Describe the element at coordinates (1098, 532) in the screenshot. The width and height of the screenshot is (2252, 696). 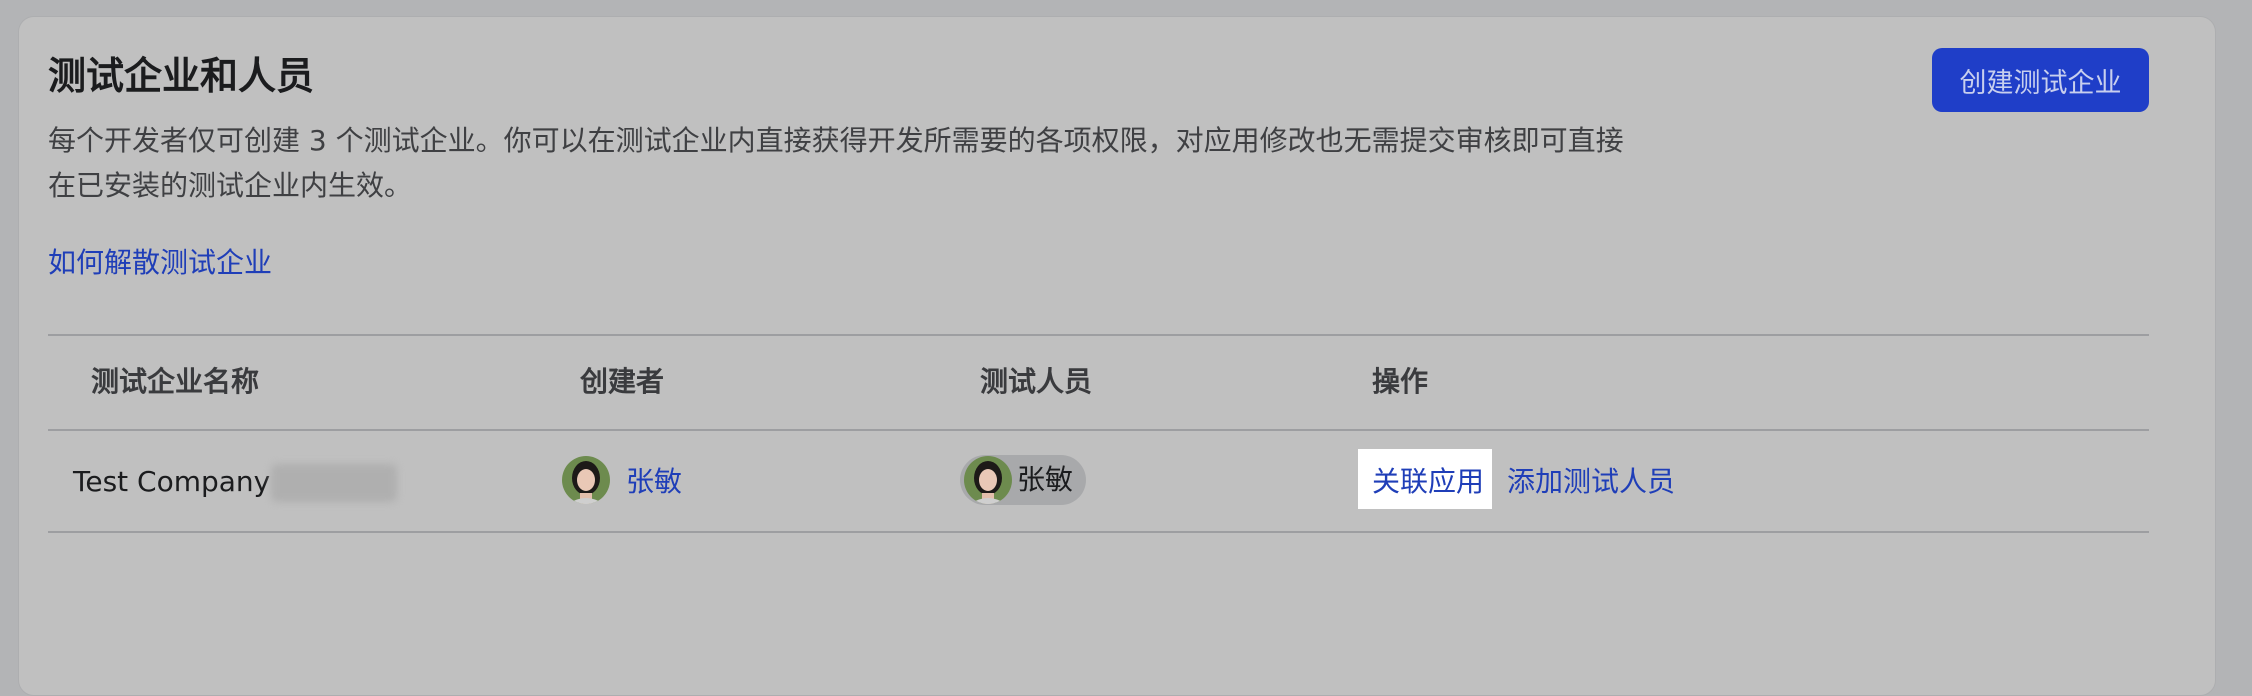
I see `table-bottom-divider` at that location.